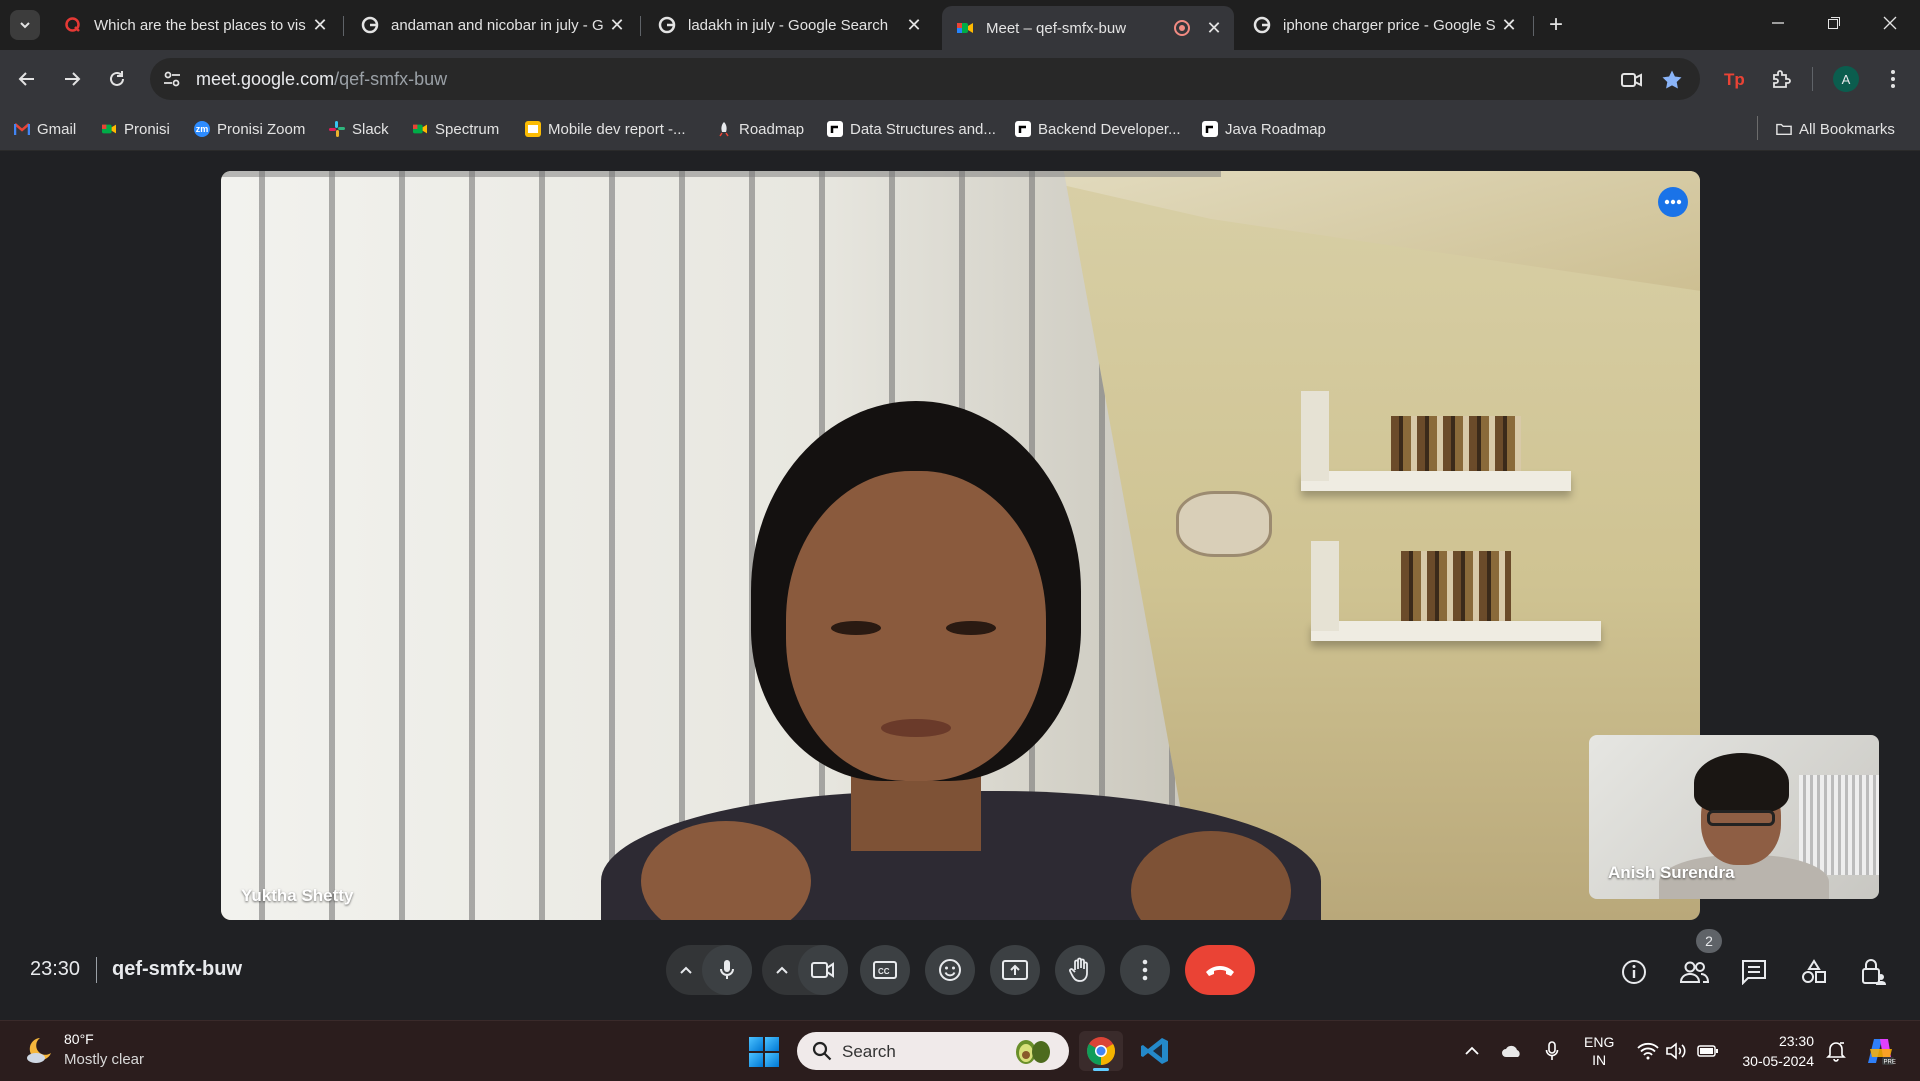  Describe the element at coordinates (492, 25) in the screenshot. I see `tab-andaman: andaman and nicobar in july - G ✕` at that location.